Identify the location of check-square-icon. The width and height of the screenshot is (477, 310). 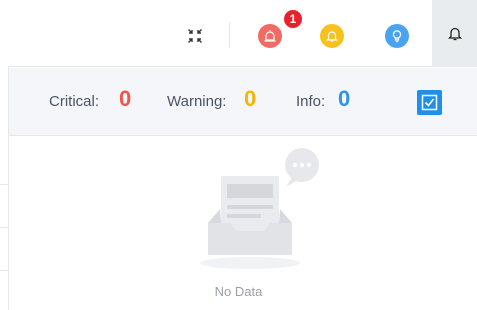
(429, 102).